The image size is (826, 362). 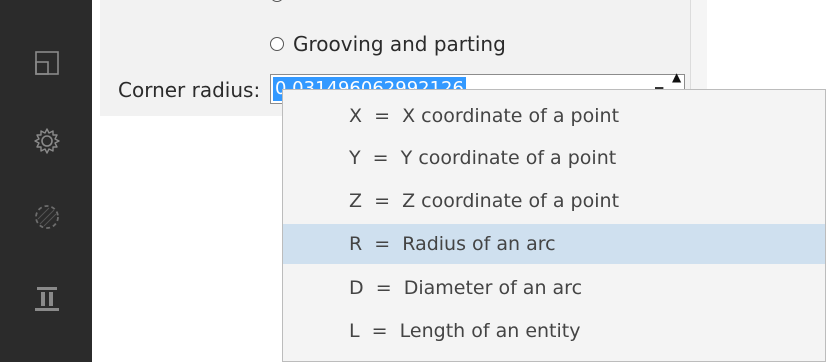 I want to click on gear-icon, so click(x=47, y=141).